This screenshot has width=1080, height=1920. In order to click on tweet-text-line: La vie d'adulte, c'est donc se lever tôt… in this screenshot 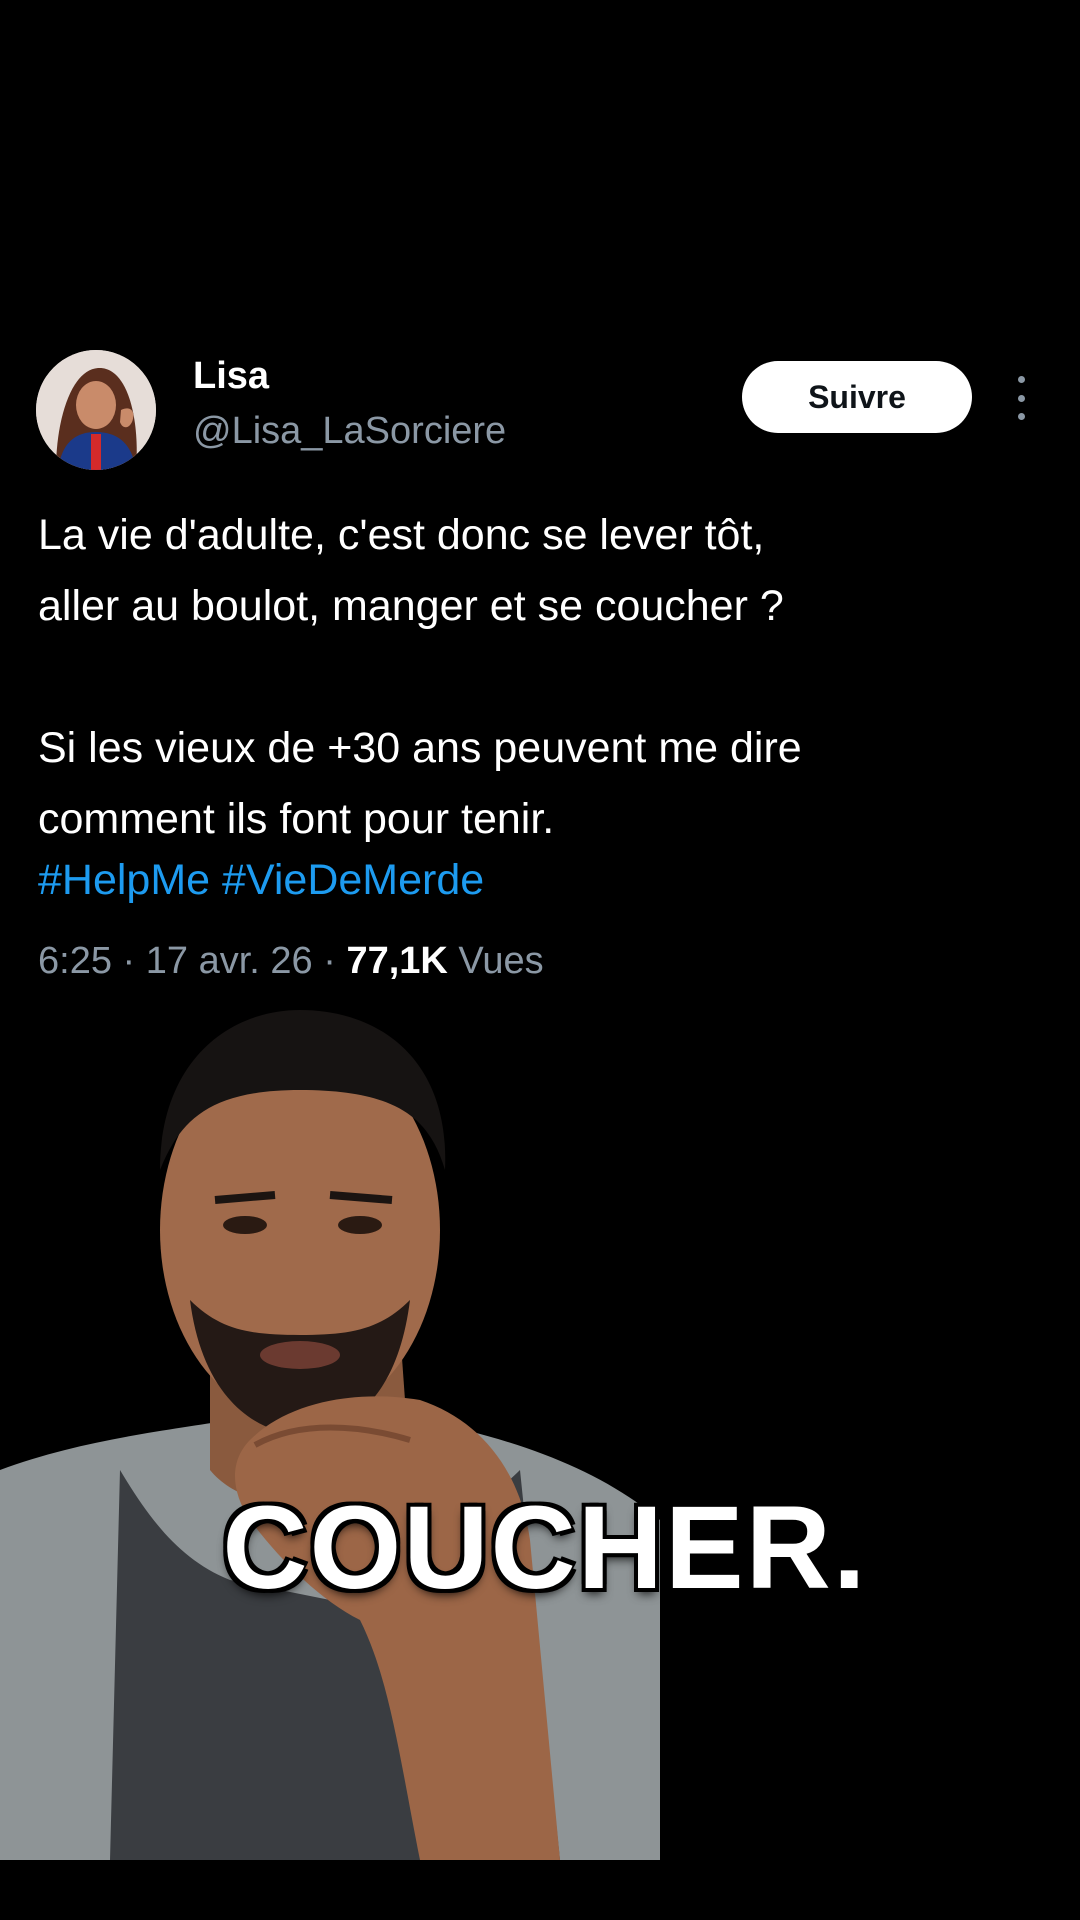, I will do `click(401, 535)`.